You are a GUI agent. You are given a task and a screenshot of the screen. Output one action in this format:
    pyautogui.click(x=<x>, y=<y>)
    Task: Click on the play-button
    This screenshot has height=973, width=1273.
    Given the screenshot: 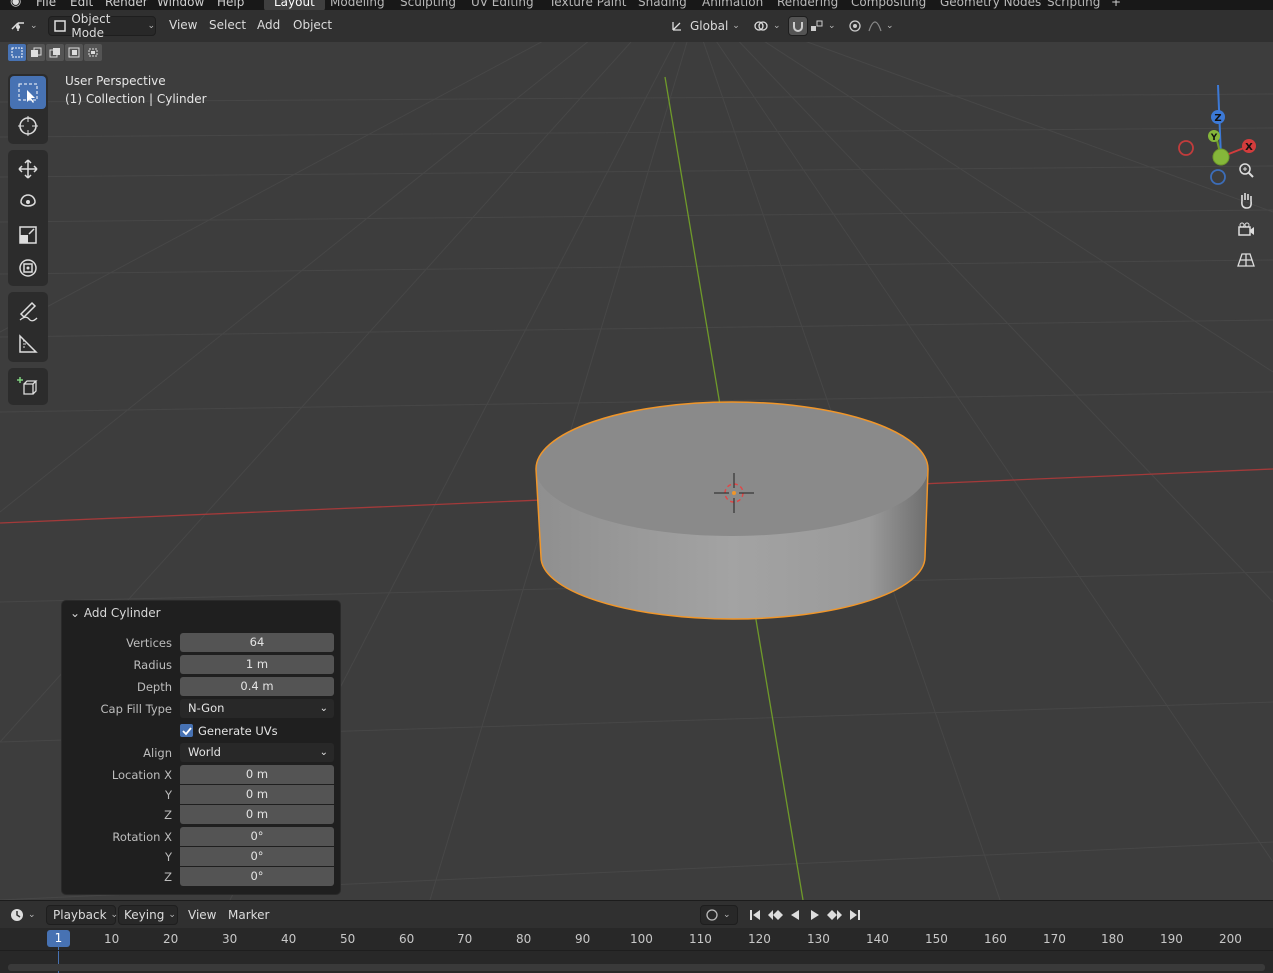 What is the action you would take?
    pyautogui.click(x=815, y=915)
    